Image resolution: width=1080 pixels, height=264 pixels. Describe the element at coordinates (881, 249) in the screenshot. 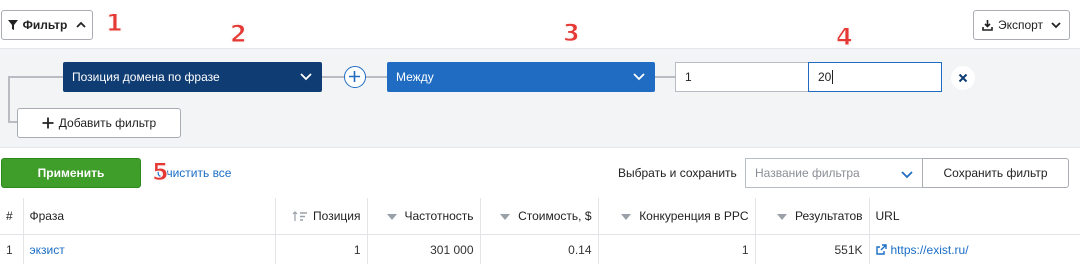

I see `external-link-icon` at that location.